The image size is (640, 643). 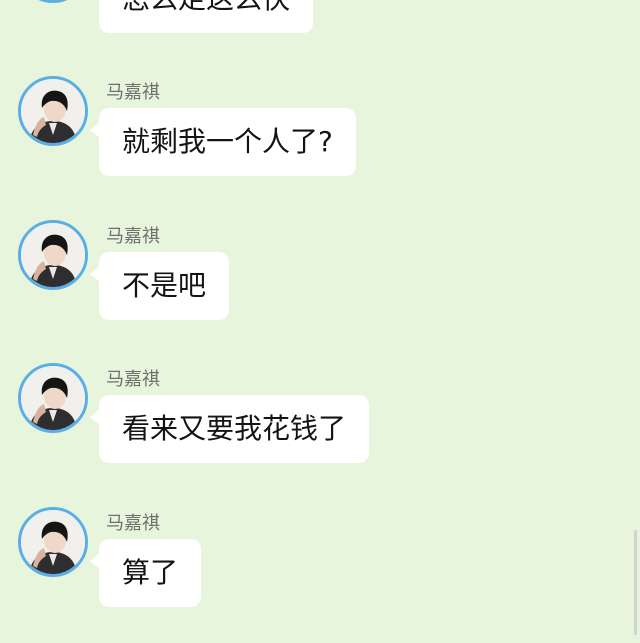 I want to click on message-bubble: 看来又要我花钱了, so click(x=229, y=429).